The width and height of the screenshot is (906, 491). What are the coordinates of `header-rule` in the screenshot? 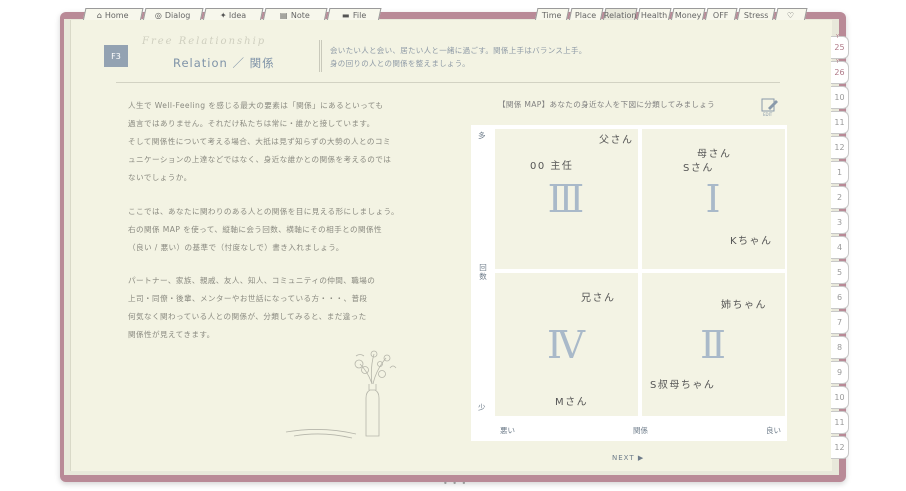 It's located at (448, 82).